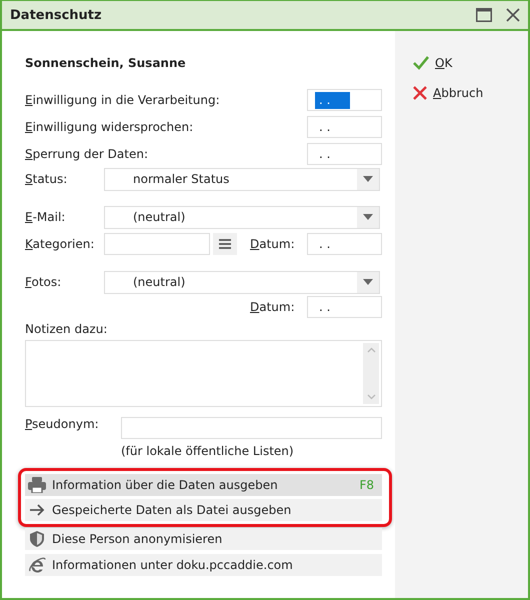  Describe the element at coordinates (45, 217) in the screenshot. I see `field-label: E-Mail:` at that location.